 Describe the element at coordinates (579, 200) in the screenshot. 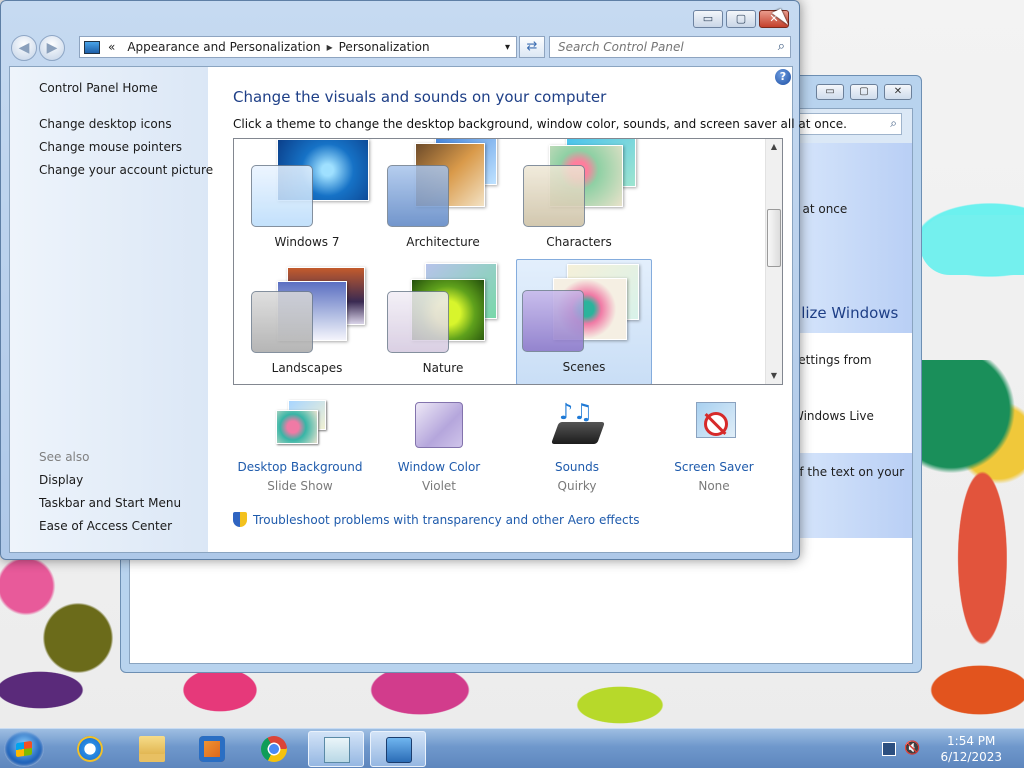

I see `theme-characters: Characters` at that location.